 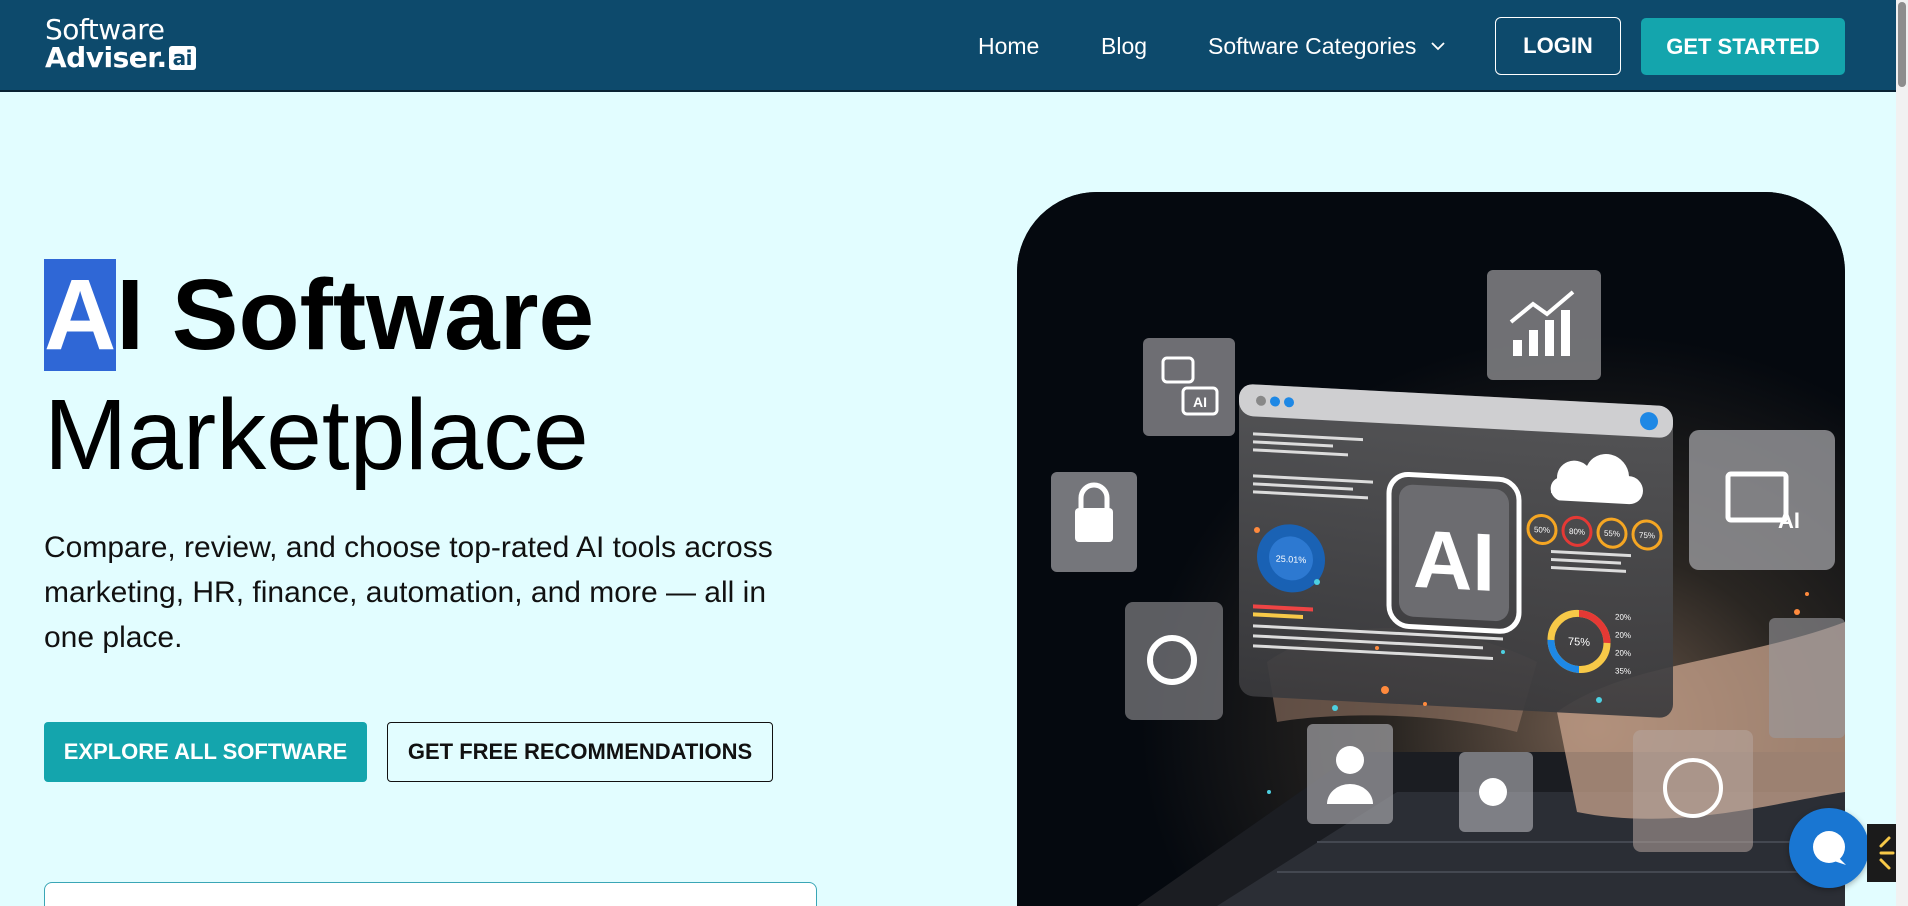 What do you see at coordinates (1693, 791) in the screenshot?
I see `globe-icon` at bounding box center [1693, 791].